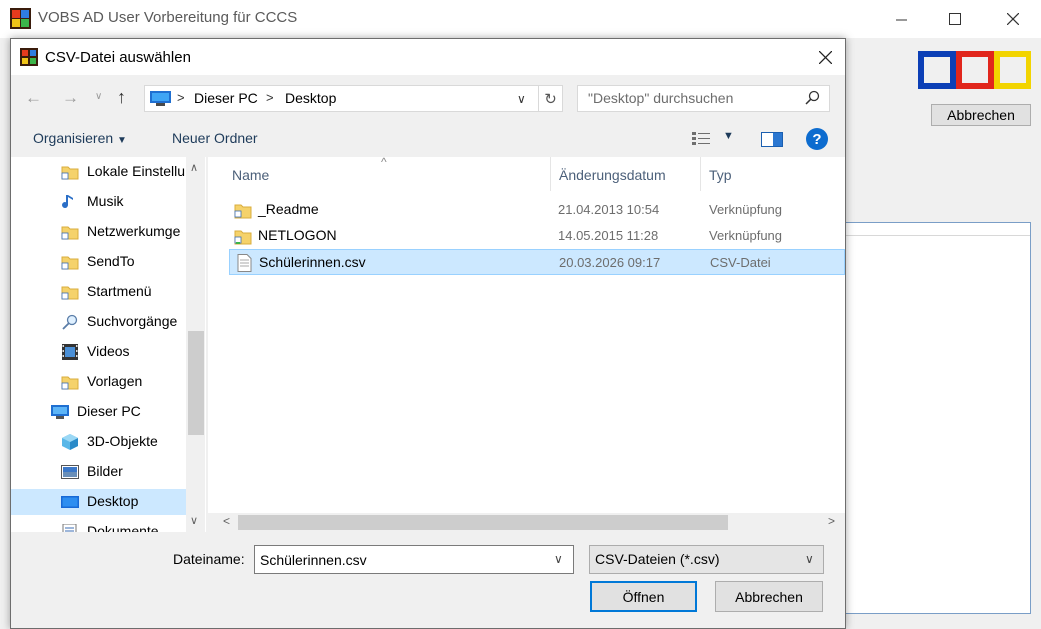  What do you see at coordinates (80, 138) in the screenshot?
I see `organize-menu: Organisieren ▼` at bounding box center [80, 138].